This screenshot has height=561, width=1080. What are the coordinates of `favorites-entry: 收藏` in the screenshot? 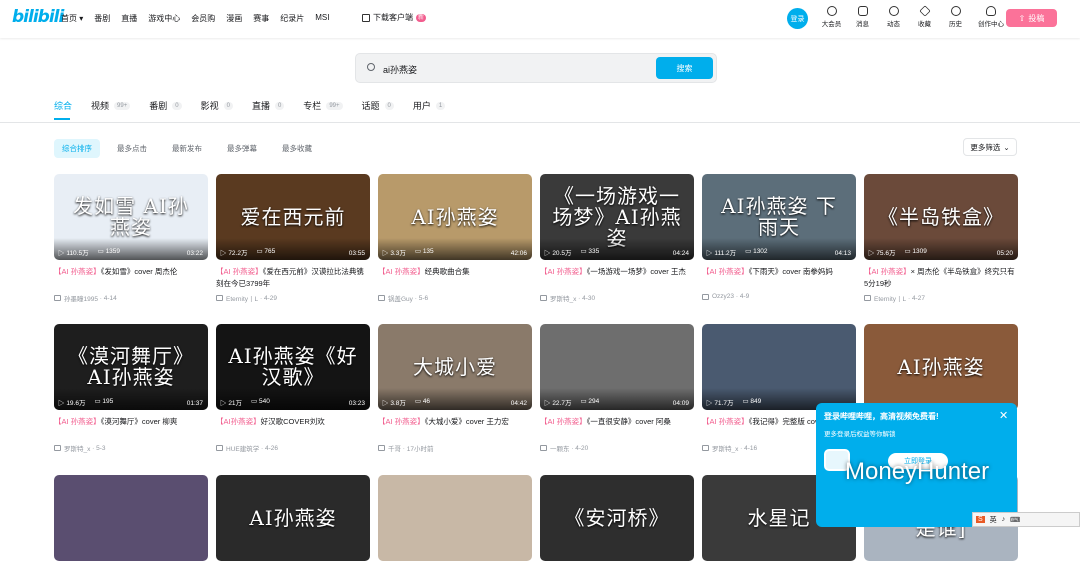 It's located at (924, 16).